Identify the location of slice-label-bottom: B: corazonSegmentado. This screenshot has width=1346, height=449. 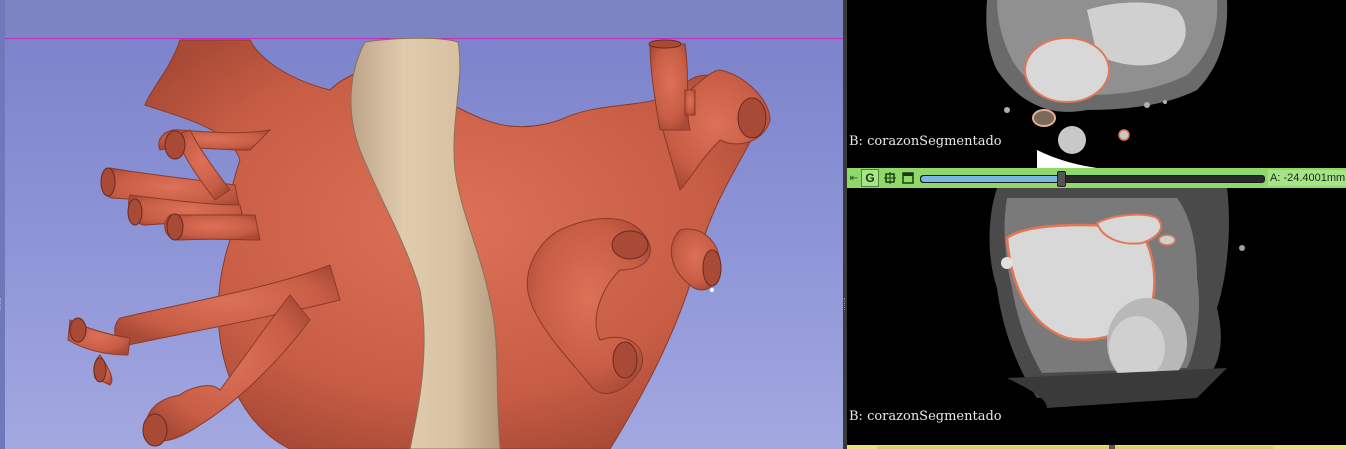
(925, 416).